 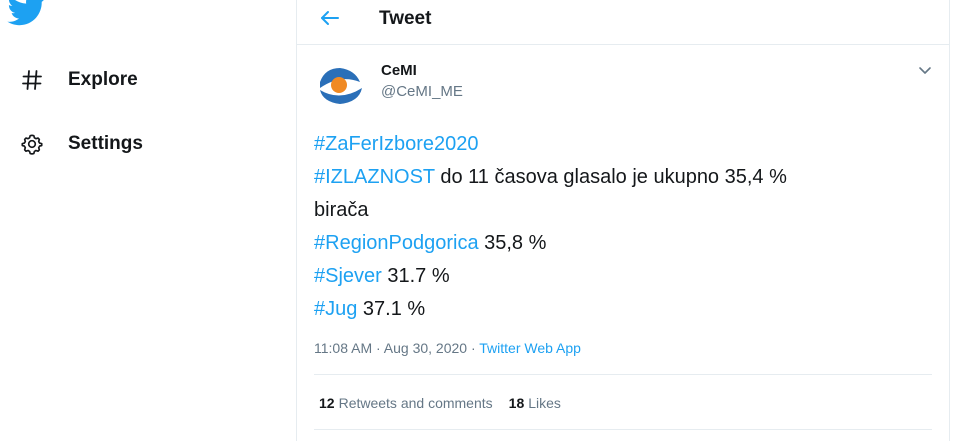 What do you see at coordinates (32, 80) in the screenshot?
I see `hashtag-icon` at bounding box center [32, 80].